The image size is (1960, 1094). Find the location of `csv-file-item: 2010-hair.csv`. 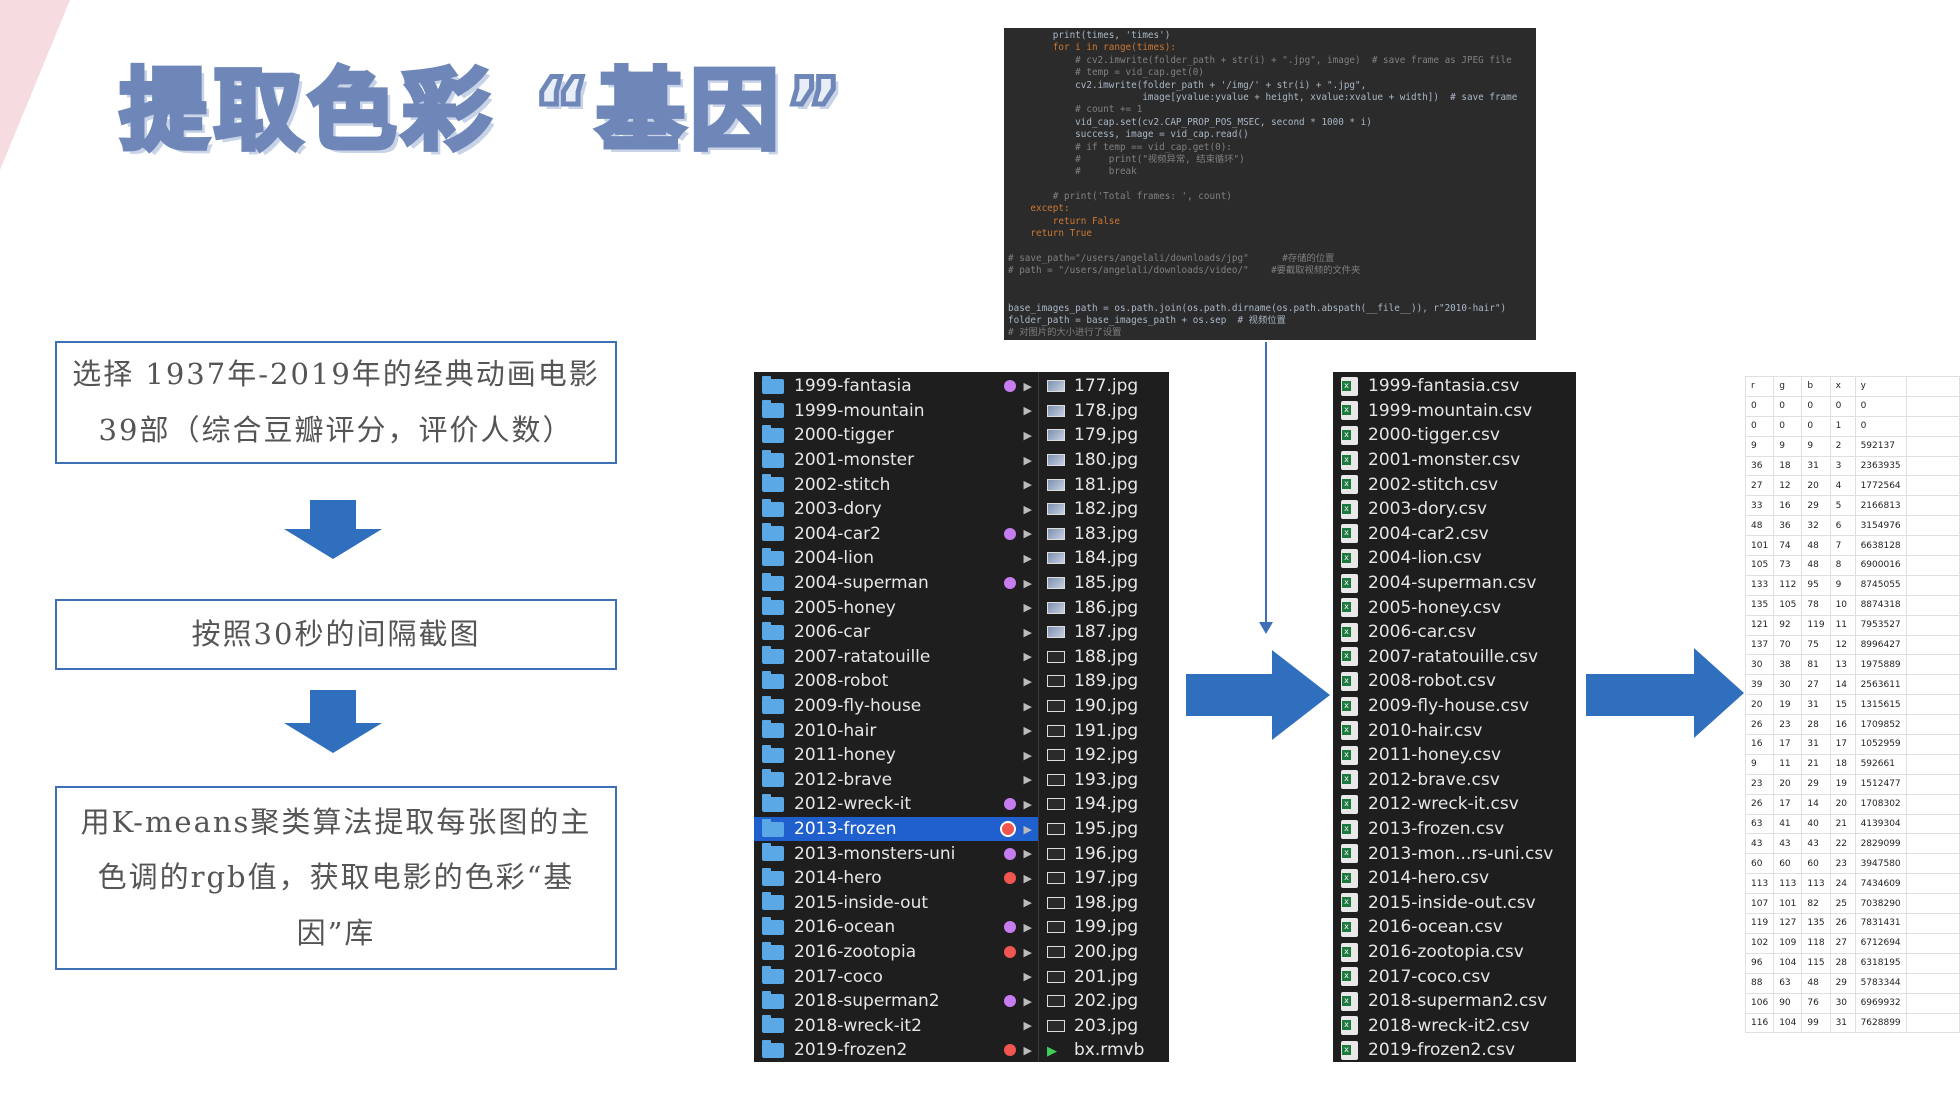

csv-file-item: 2010-hair.csv is located at coordinates (1407, 730).